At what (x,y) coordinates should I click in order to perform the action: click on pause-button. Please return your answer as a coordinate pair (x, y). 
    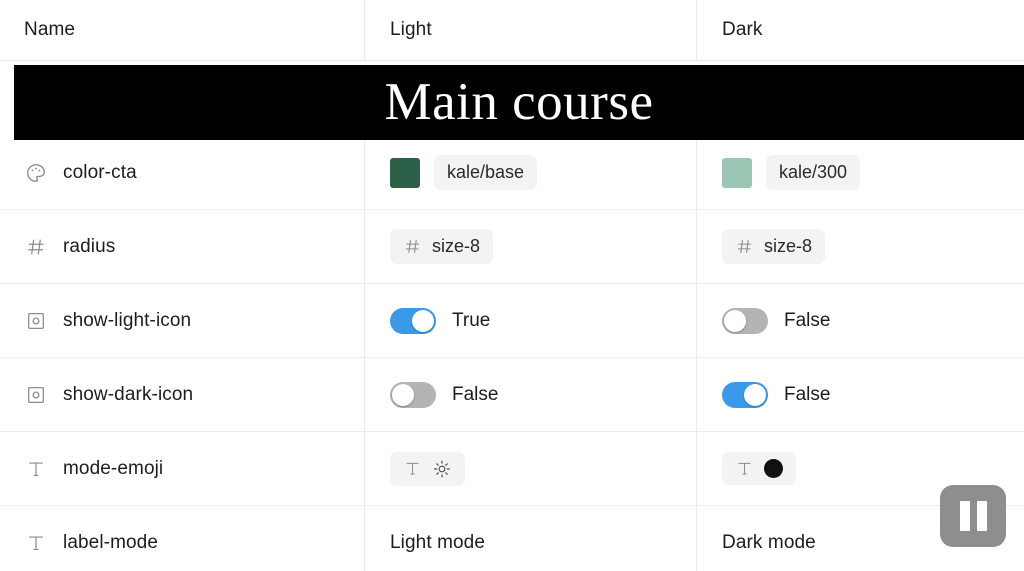
    Looking at the image, I should click on (973, 516).